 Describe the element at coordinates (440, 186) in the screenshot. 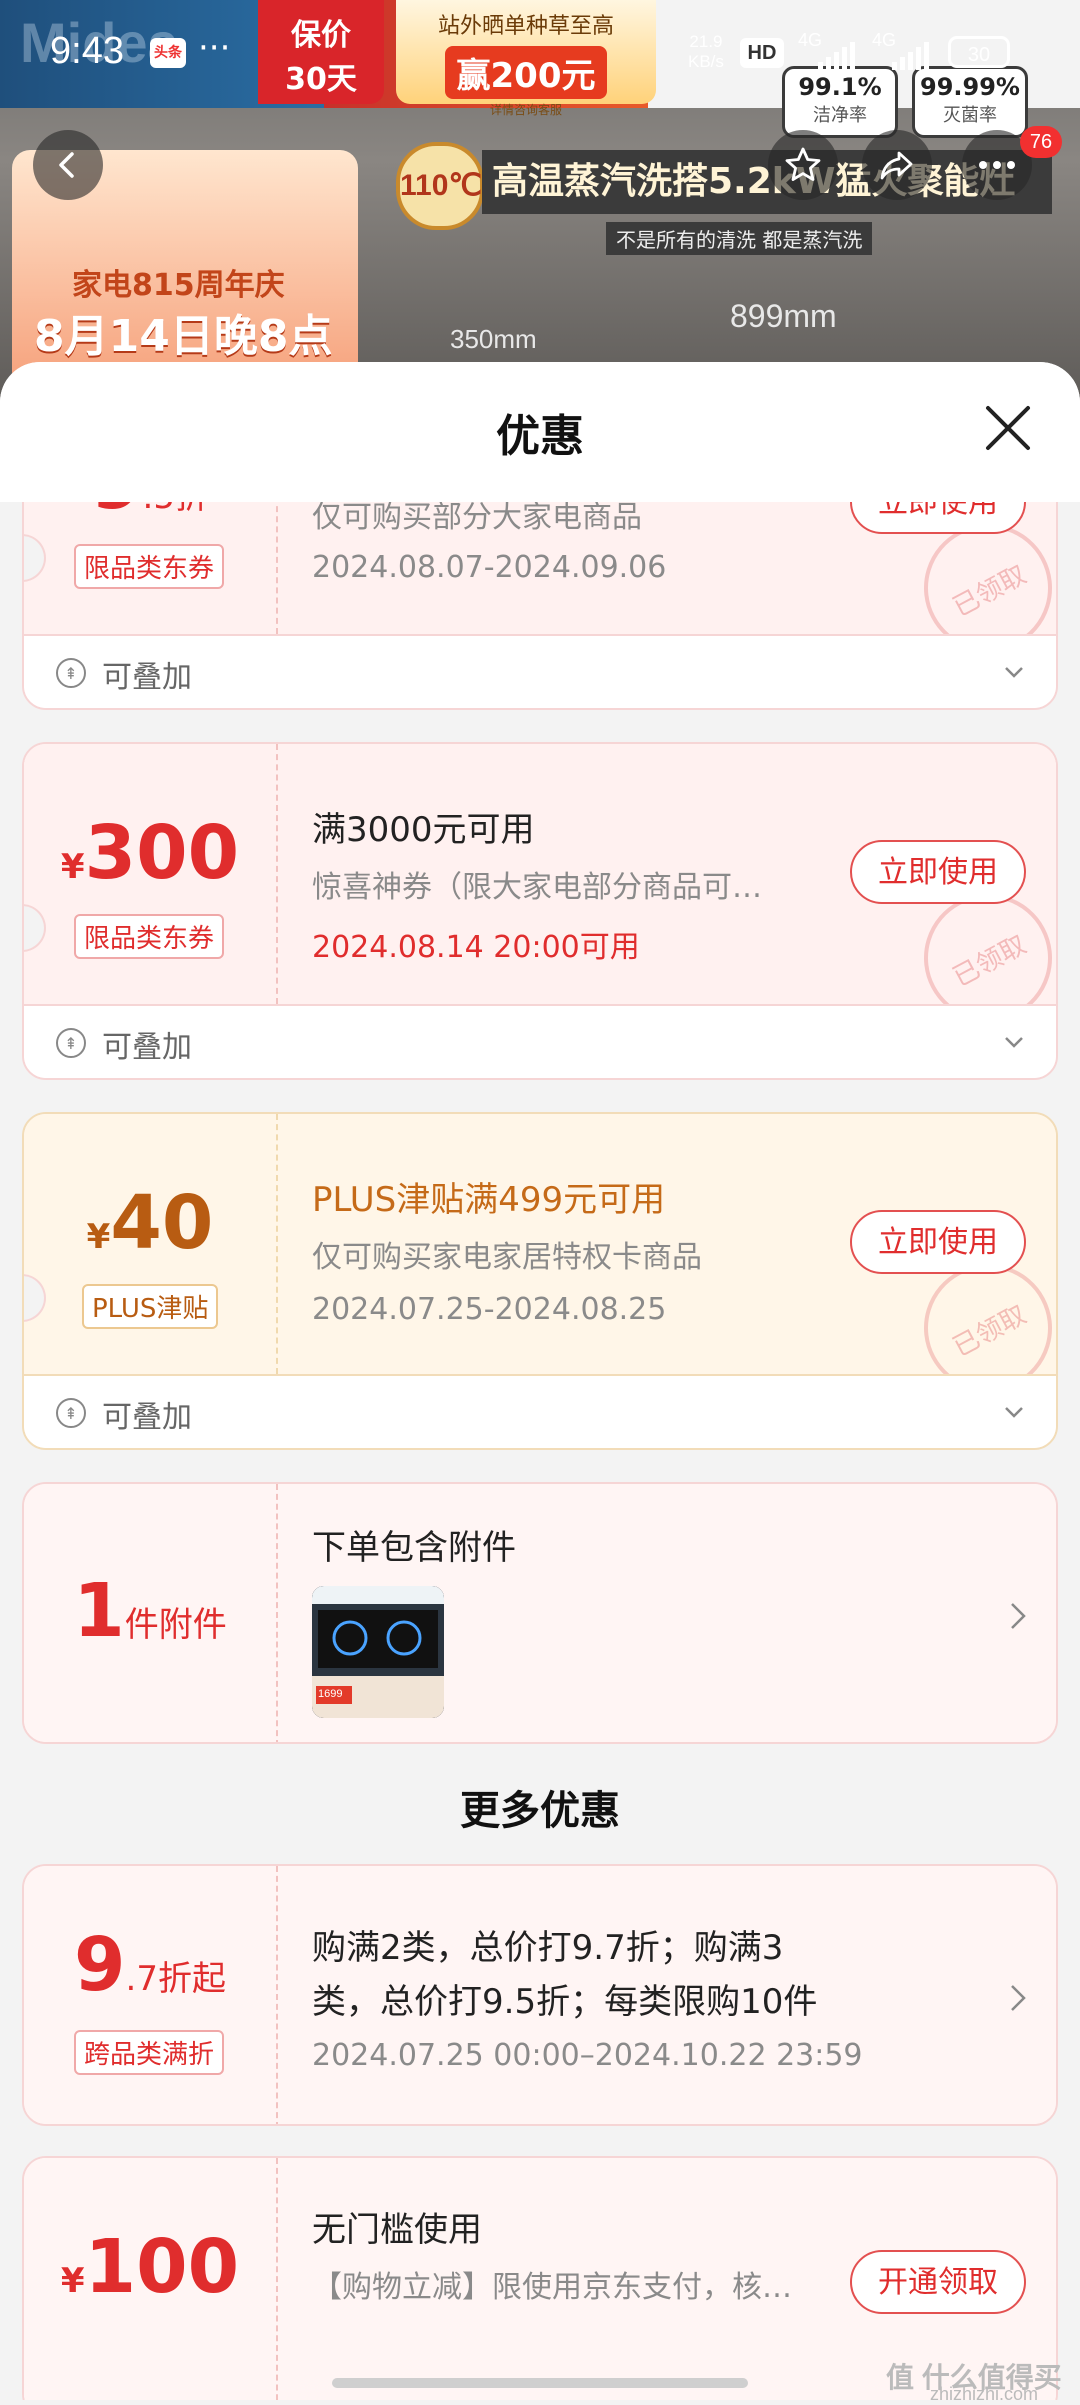

I see `temperature-badge: 110℃` at that location.